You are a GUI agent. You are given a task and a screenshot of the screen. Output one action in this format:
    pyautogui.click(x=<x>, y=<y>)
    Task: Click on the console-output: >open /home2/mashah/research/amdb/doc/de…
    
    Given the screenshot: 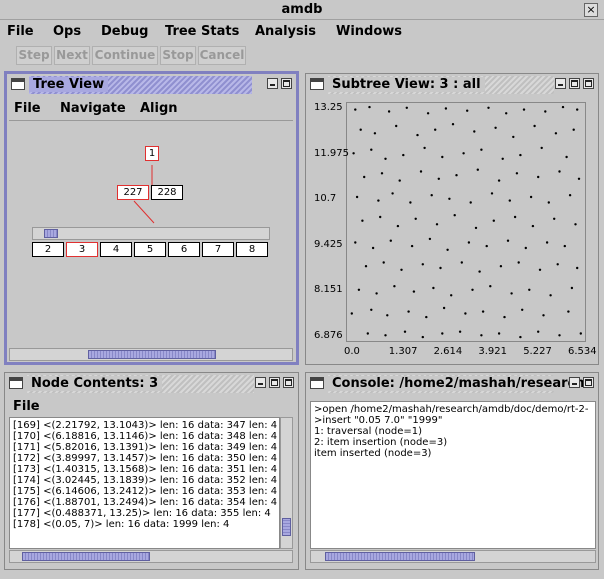 What is the action you would take?
    pyautogui.click(x=453, y=475)
    